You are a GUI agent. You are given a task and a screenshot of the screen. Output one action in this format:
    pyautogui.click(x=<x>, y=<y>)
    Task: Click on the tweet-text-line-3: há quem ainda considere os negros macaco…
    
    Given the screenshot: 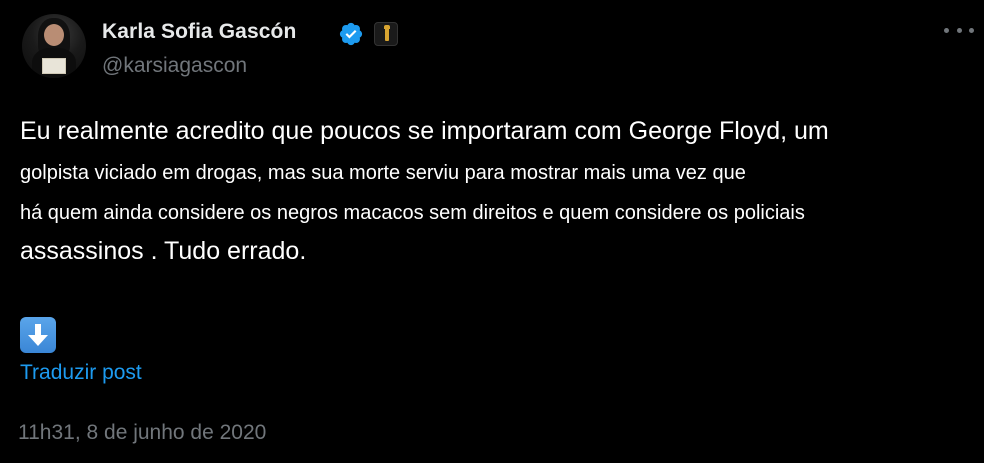 What is the action you would take?
    pyautogui.click(x=412, y=213)
    